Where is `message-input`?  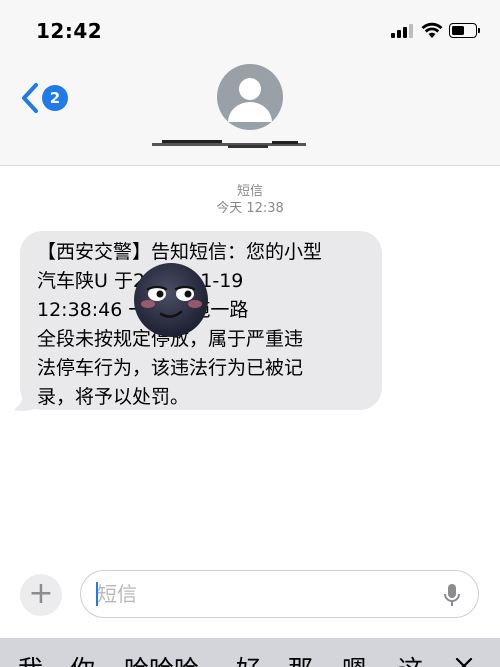
message-input is located at coordinates (262, 593).